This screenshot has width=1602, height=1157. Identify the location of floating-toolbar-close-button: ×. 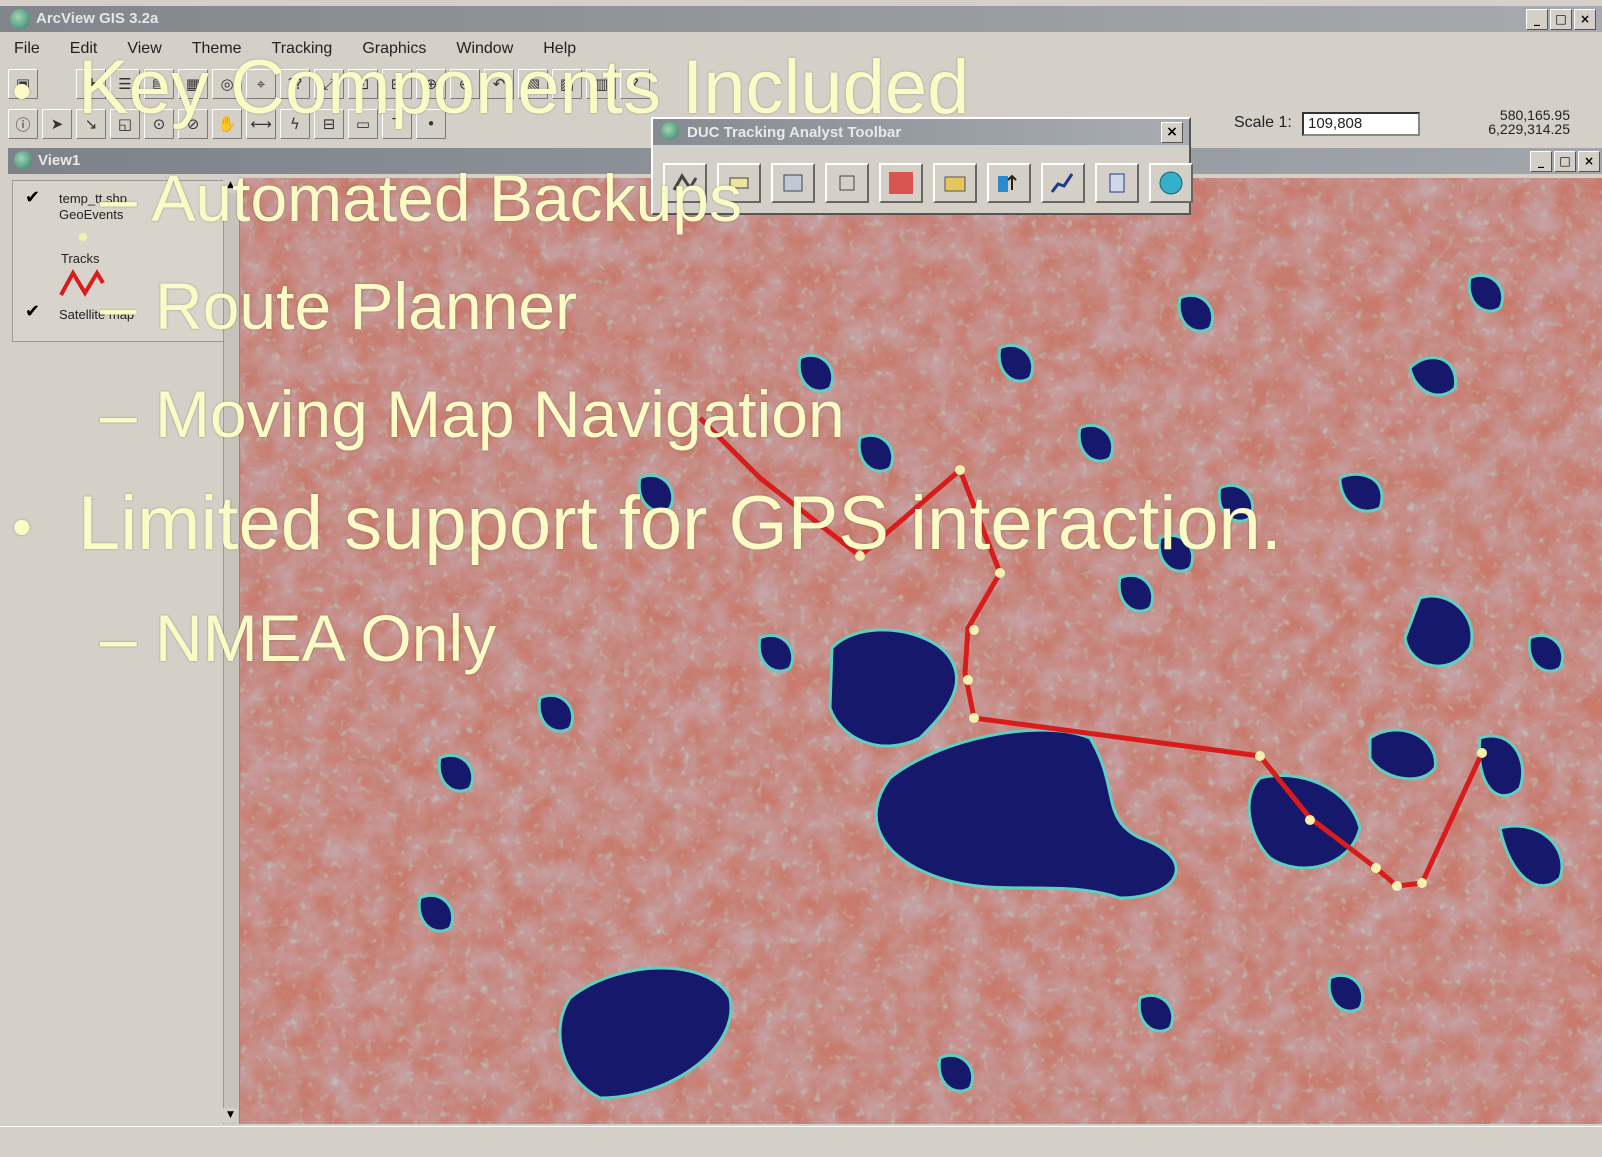
(1172, 132).